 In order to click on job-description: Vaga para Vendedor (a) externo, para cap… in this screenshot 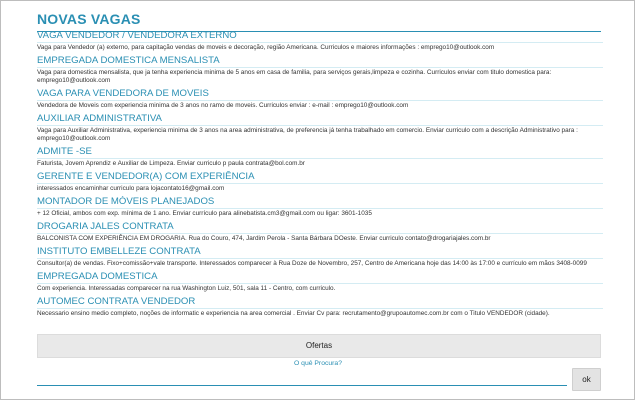, I will do `click(266, 47)`.